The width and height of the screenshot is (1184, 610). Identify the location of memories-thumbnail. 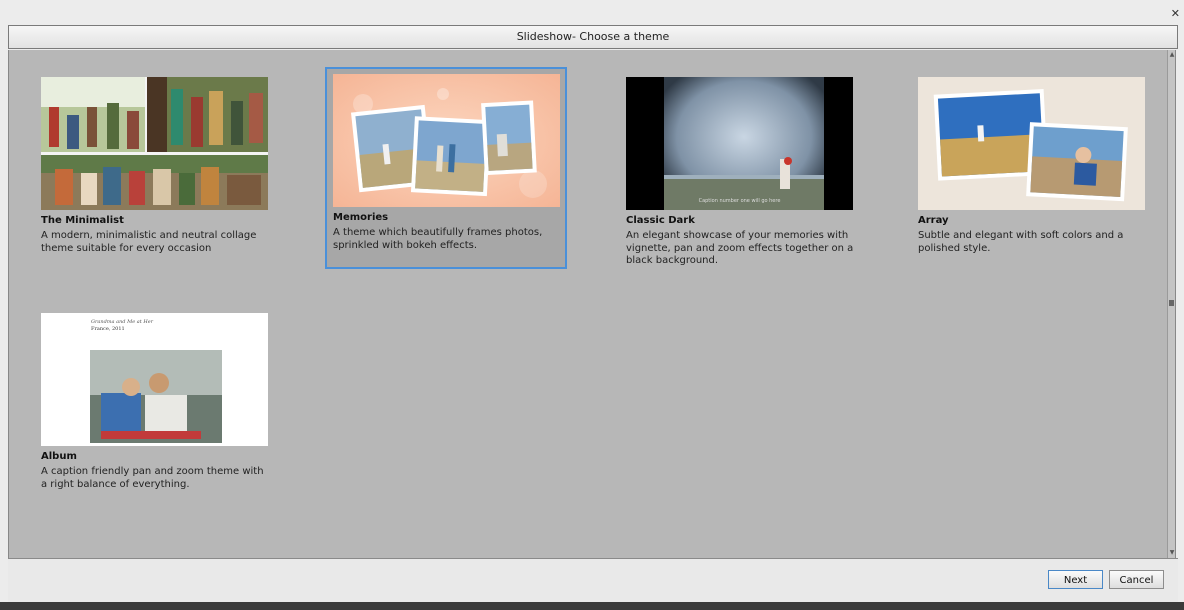
(446, 140).